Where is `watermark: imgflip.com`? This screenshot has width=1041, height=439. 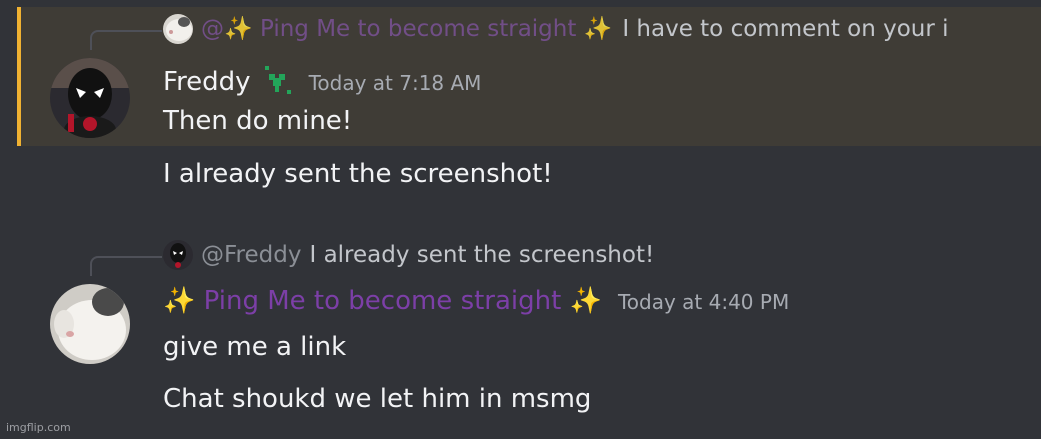 watermark: imgflip.com is located at coordinates (38, 427).